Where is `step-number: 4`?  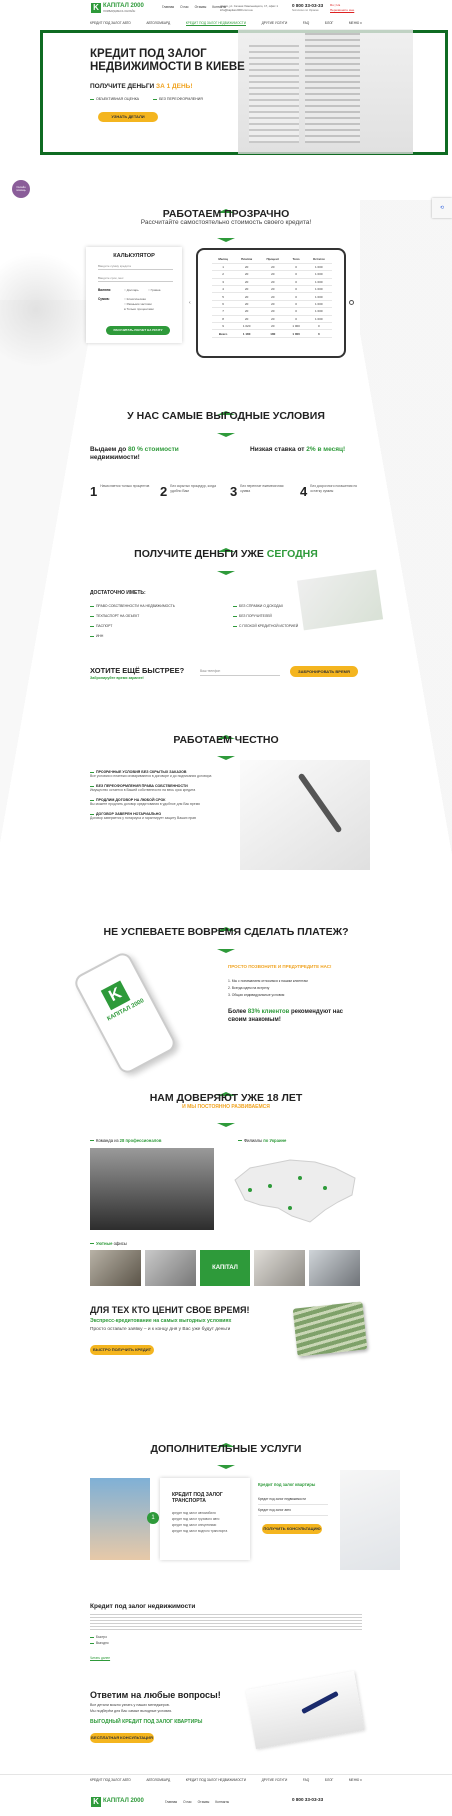
step-number: 4 is located at coordinates (304, 491).